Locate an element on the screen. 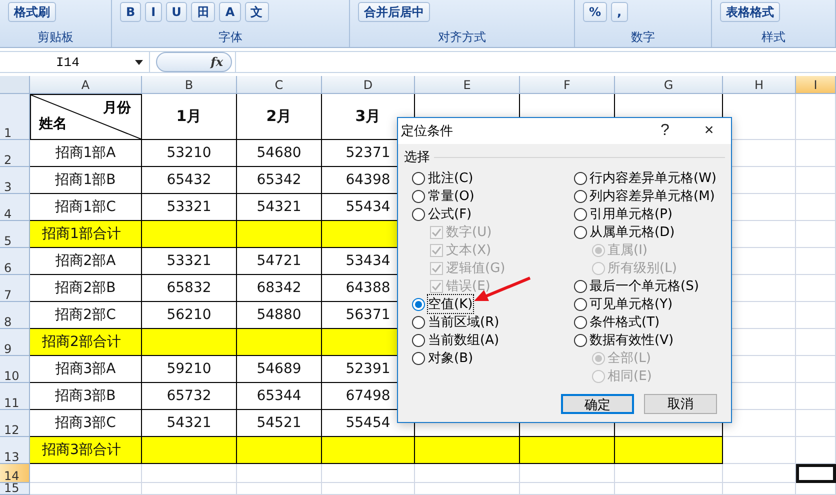 The height and width of the screenshot is (495, 836). column-header: G is located at coordinates (669, 85).